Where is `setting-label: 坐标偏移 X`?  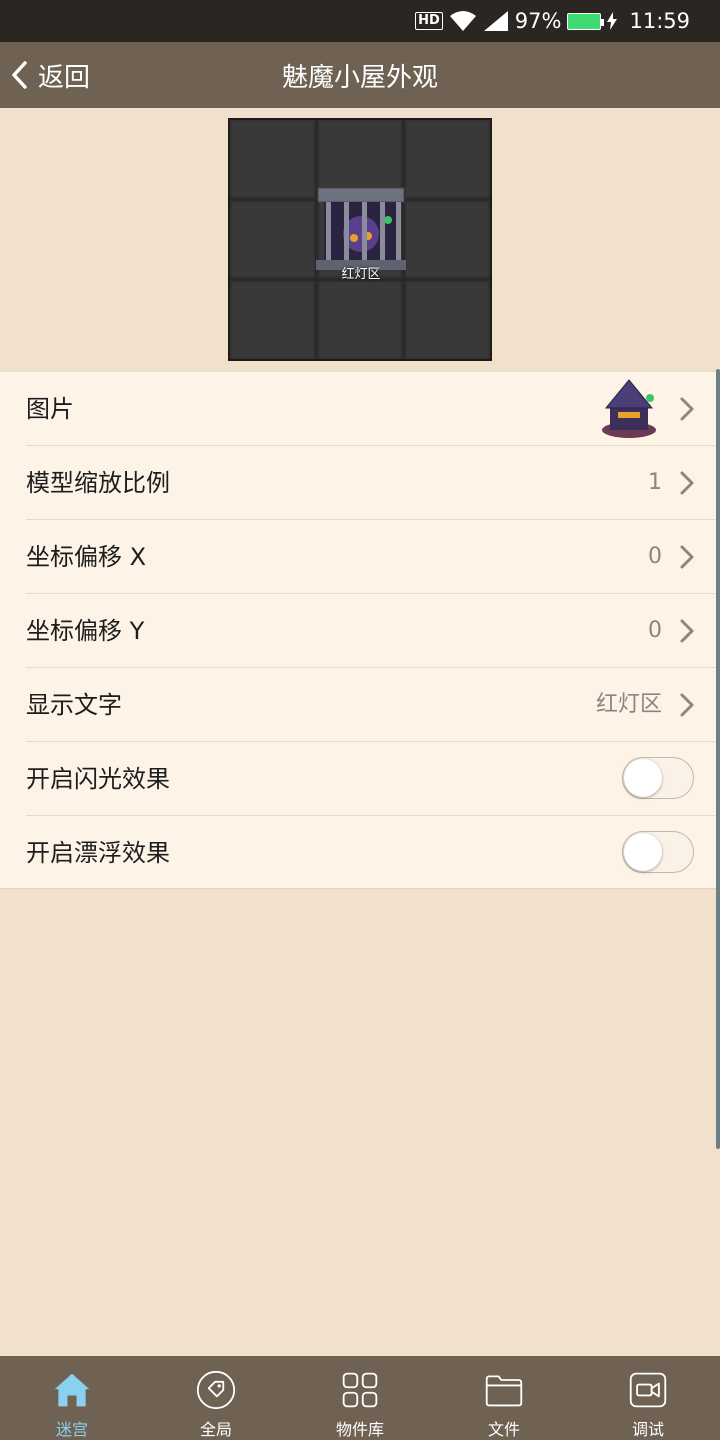
setting-label: 坐标偏移 X is located at coordinates (86, 557).